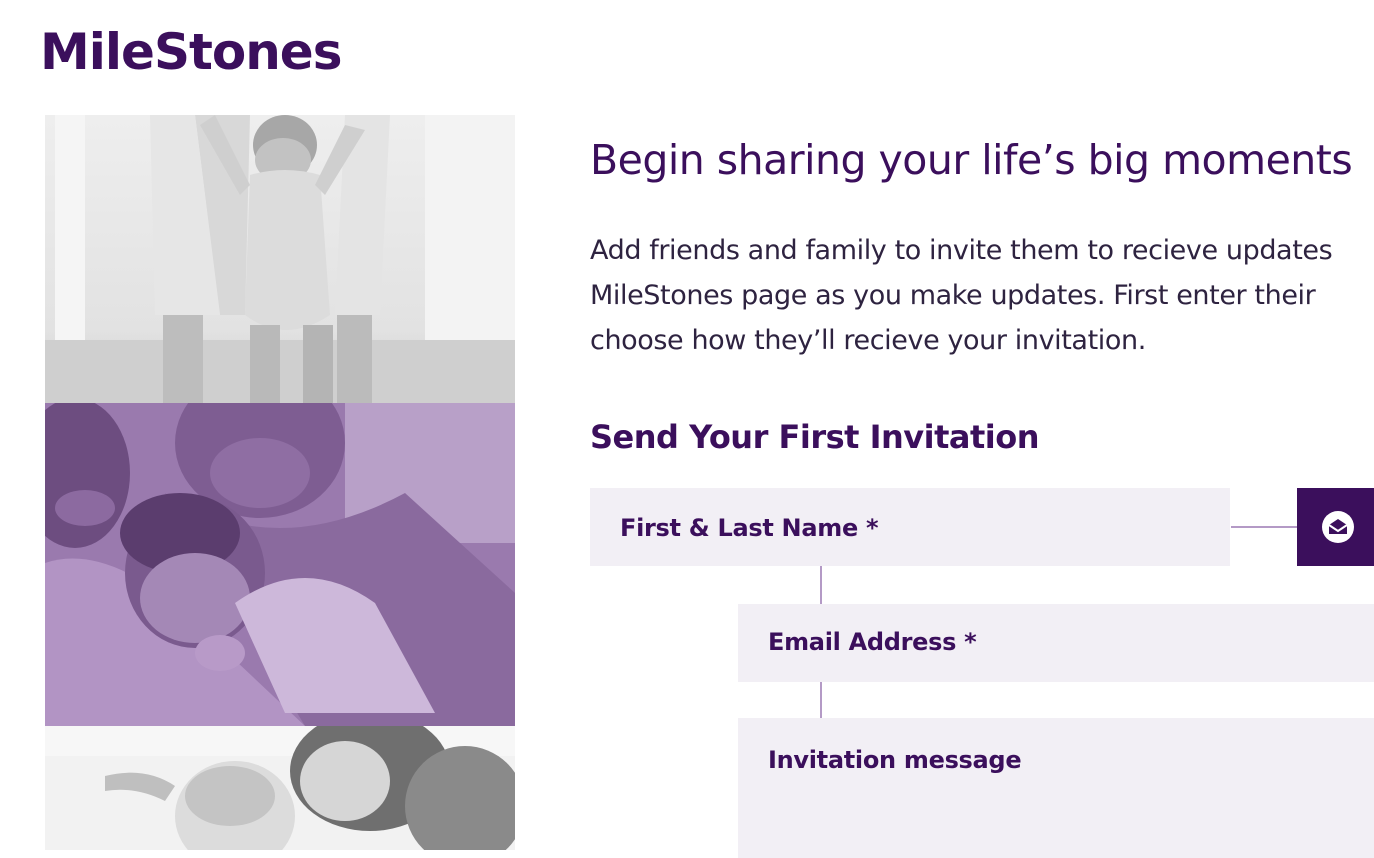  I want to click on name-field-label: First & Last Name *, so click(749, 528).